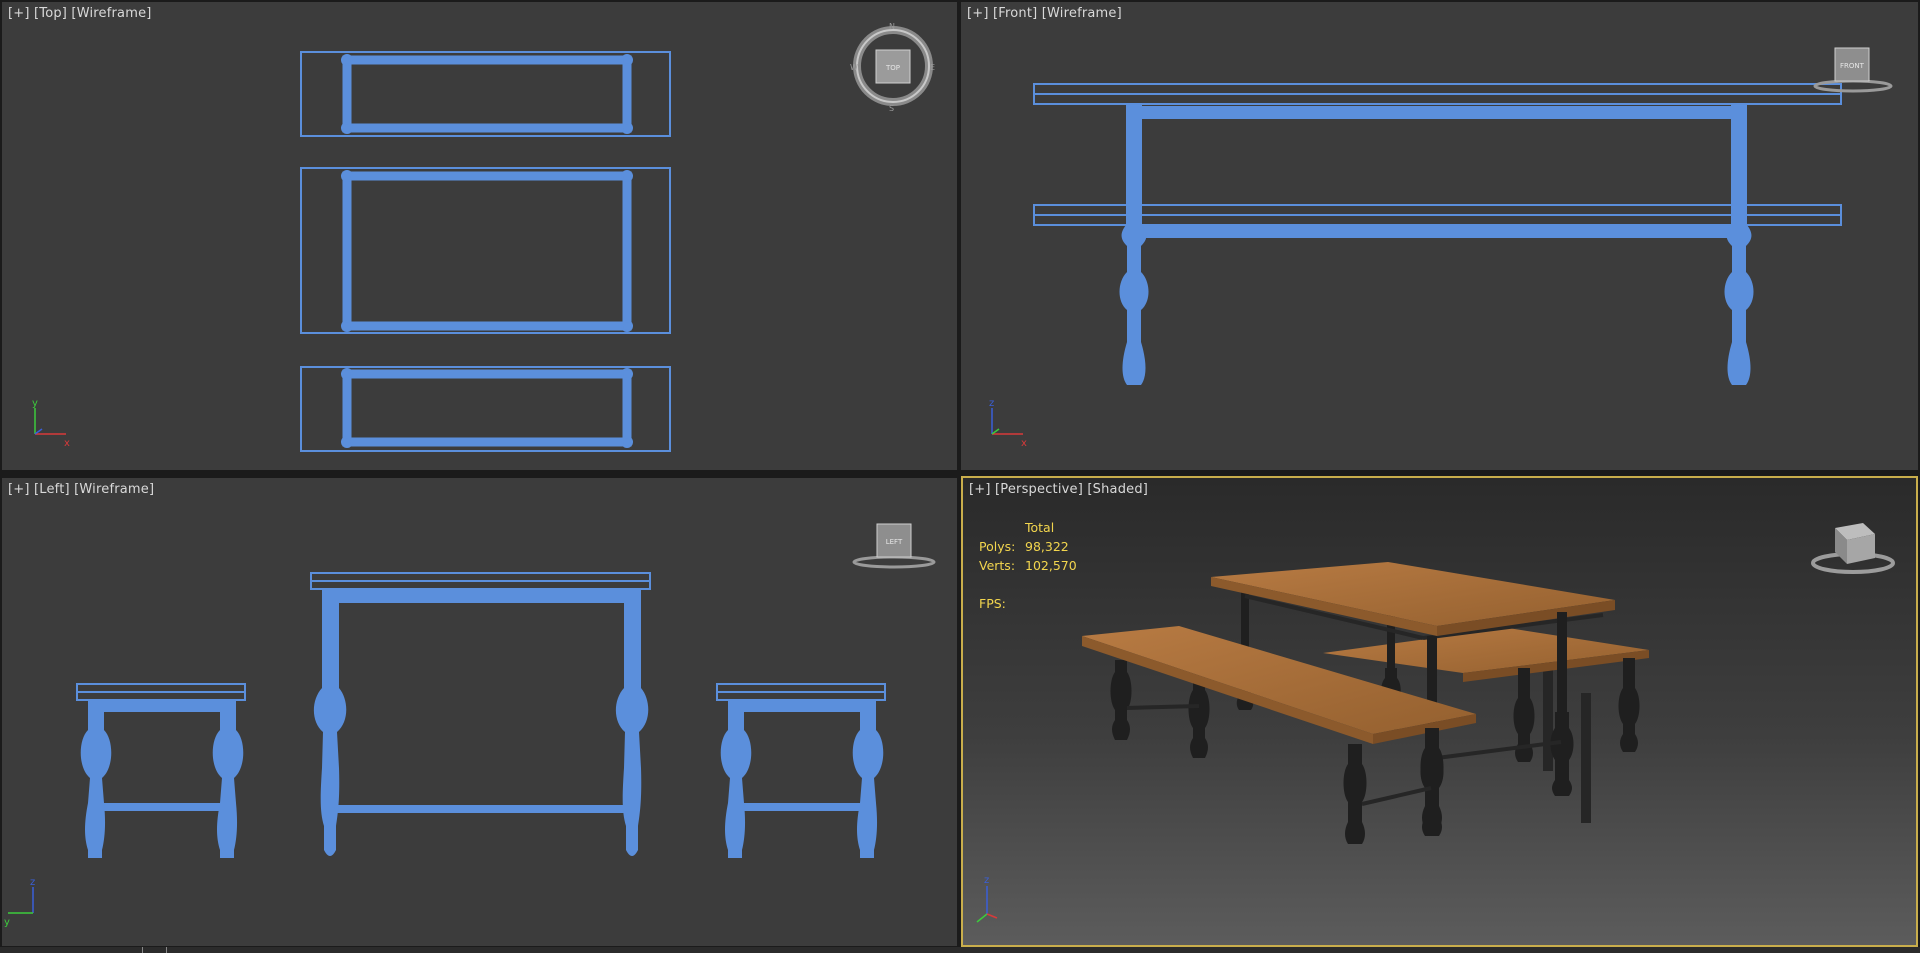 This screenshot has width=1920, height=953. What do you see at coordinates (1413, 599) in the screenshot?
I see `table-top-model` at bounding box center [1413, 599].